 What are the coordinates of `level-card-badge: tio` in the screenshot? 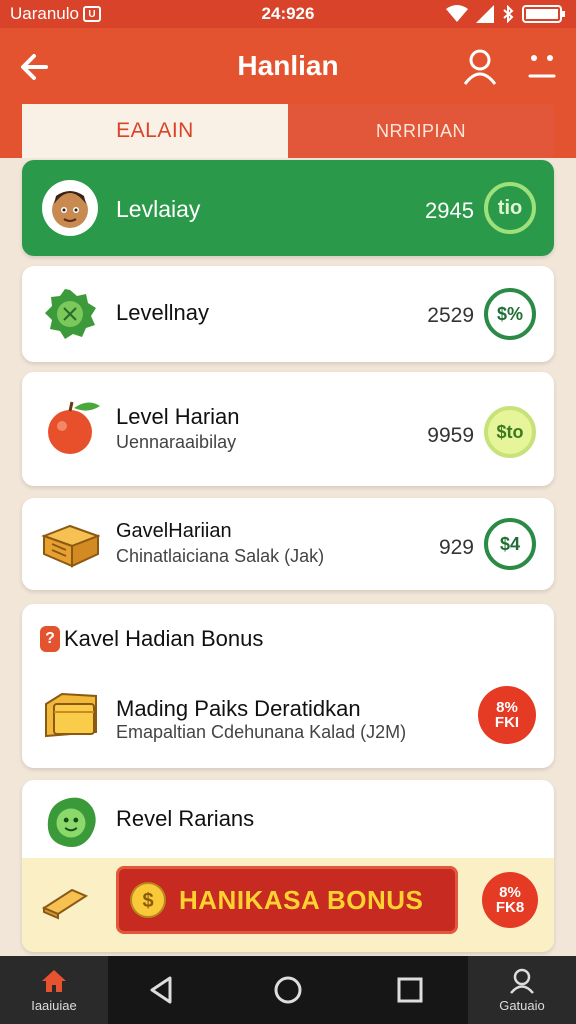 It's located at (510, 208).